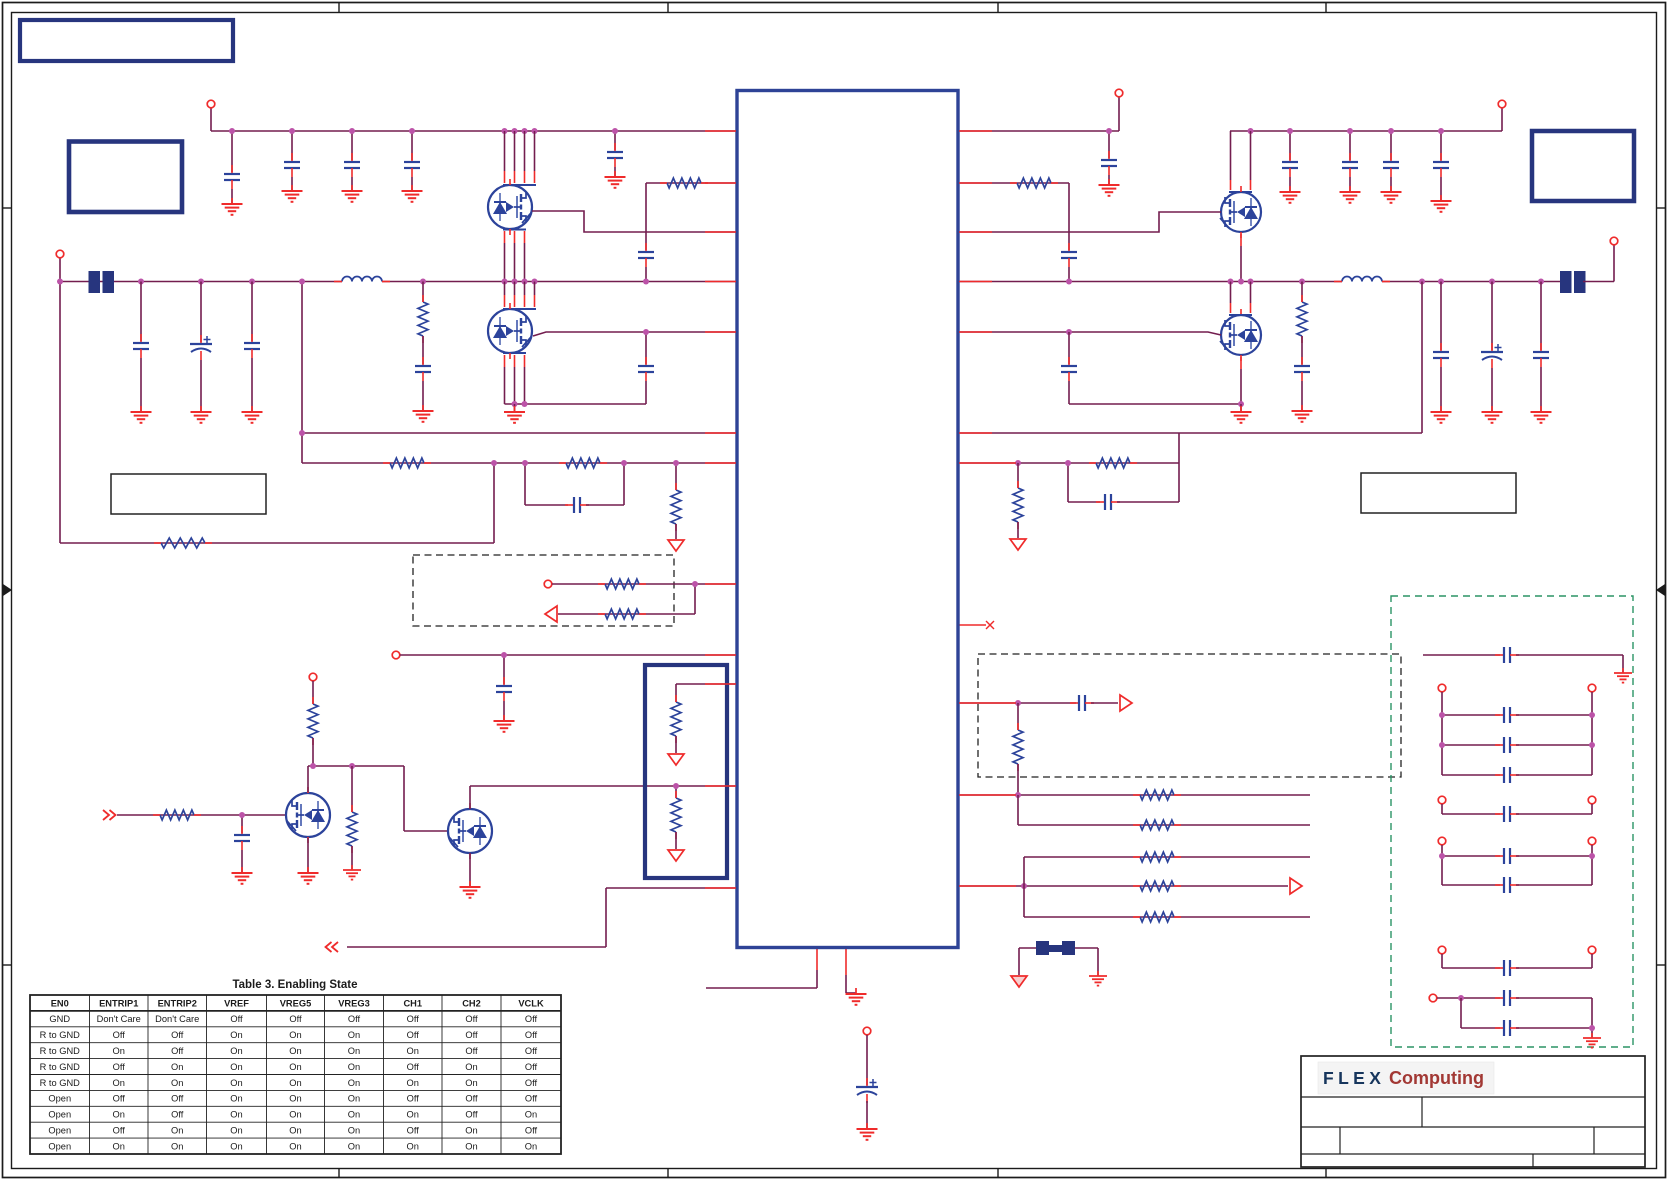 The height and width of the screenshot is (1180, 1668). Describe the element at coordinates (59, 1019) in the screenshot. I see `svg-text: GND` at that location.